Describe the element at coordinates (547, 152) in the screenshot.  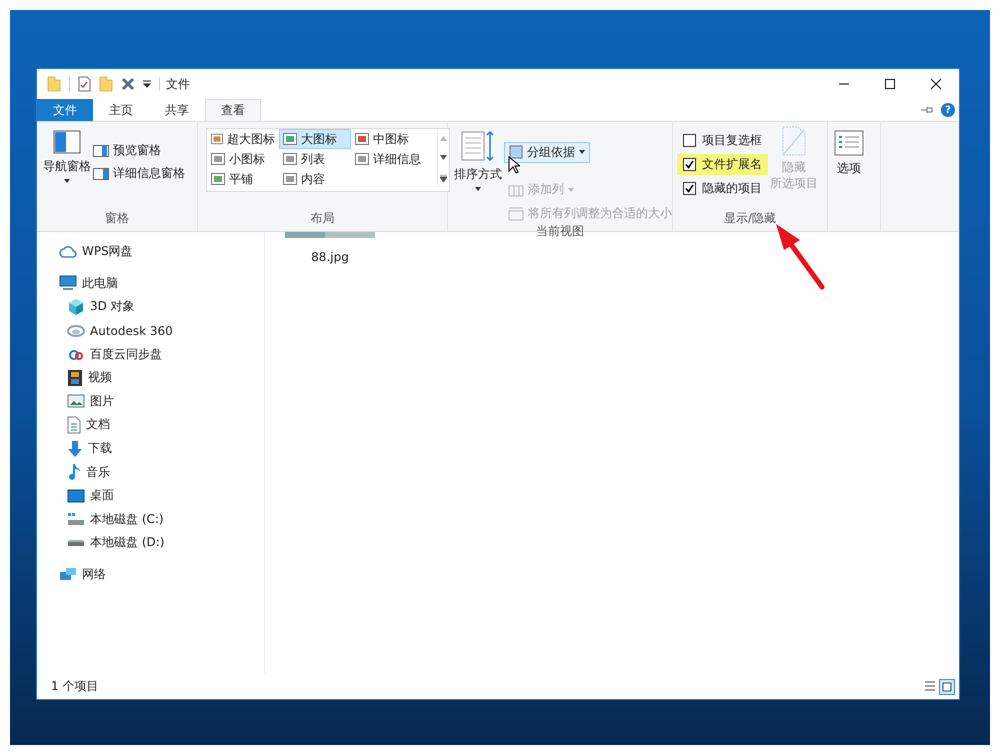
I see `group-by-button: 分组依据` at that location.